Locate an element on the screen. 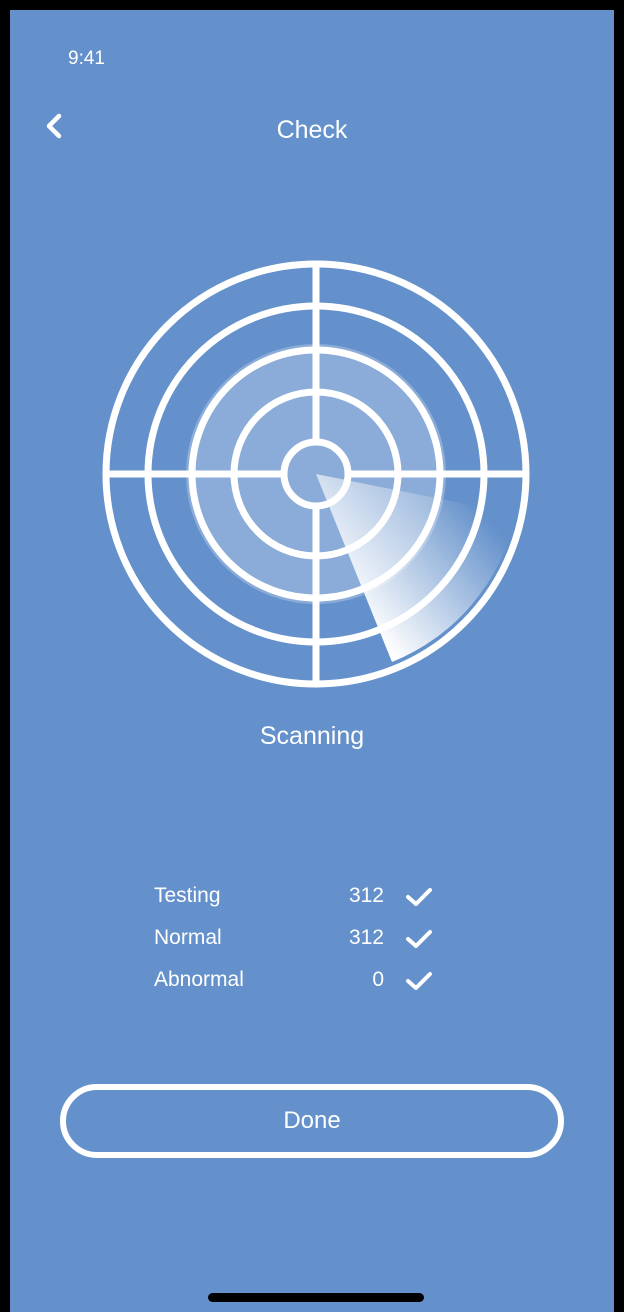  stat-row-abnormal: Abnormal 0 is located at coordinates (304, 985).